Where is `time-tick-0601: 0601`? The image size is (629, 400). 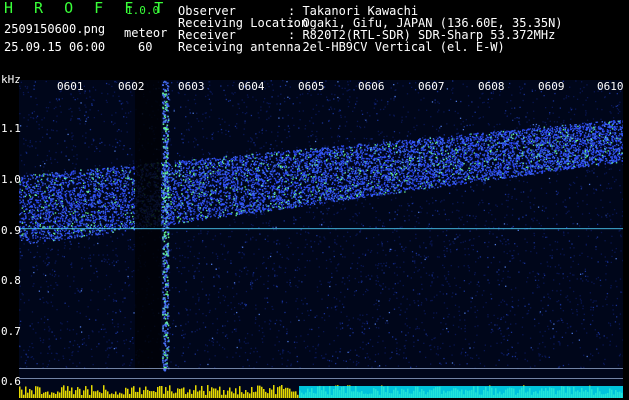
time-tick-0601: 0601 is located at coordinates (70, 86).